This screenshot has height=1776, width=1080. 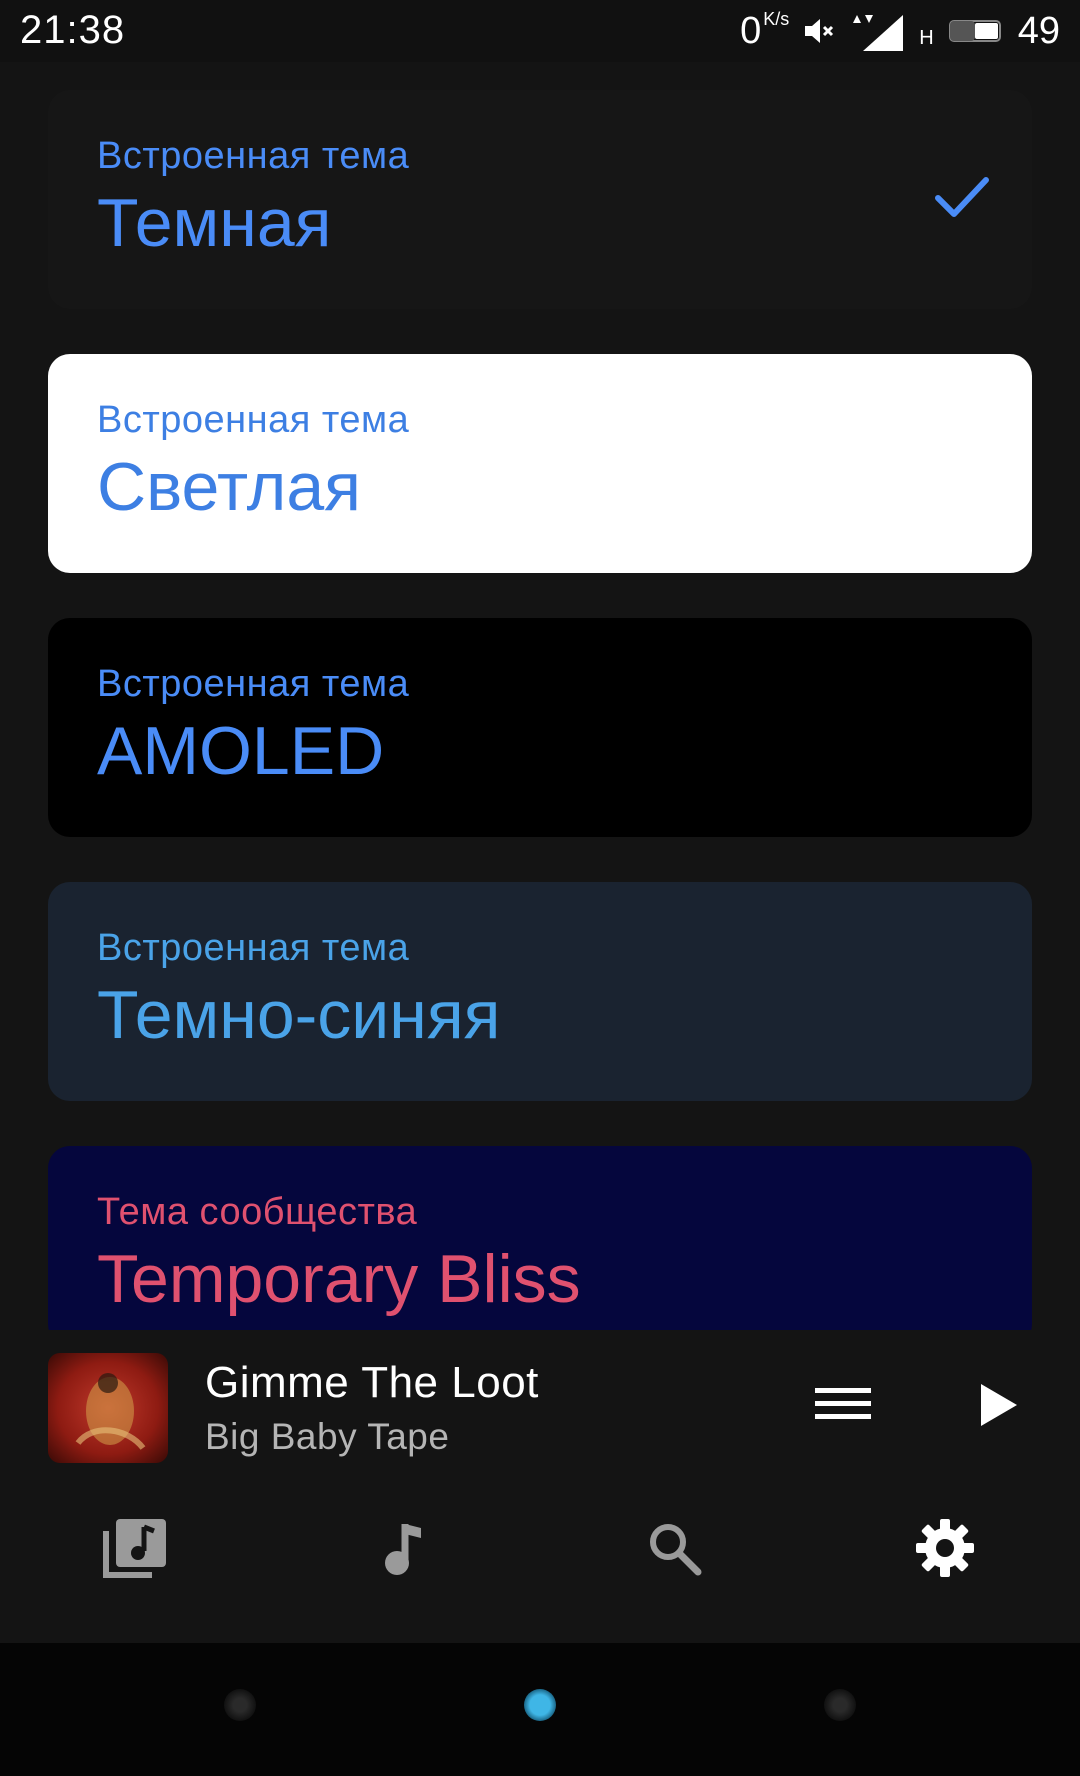 What do you see at coordinates (339, 1279) in the screenshot?
I see `theme-card-title: Temporary Bliss` at bounding box center [339, 1279].